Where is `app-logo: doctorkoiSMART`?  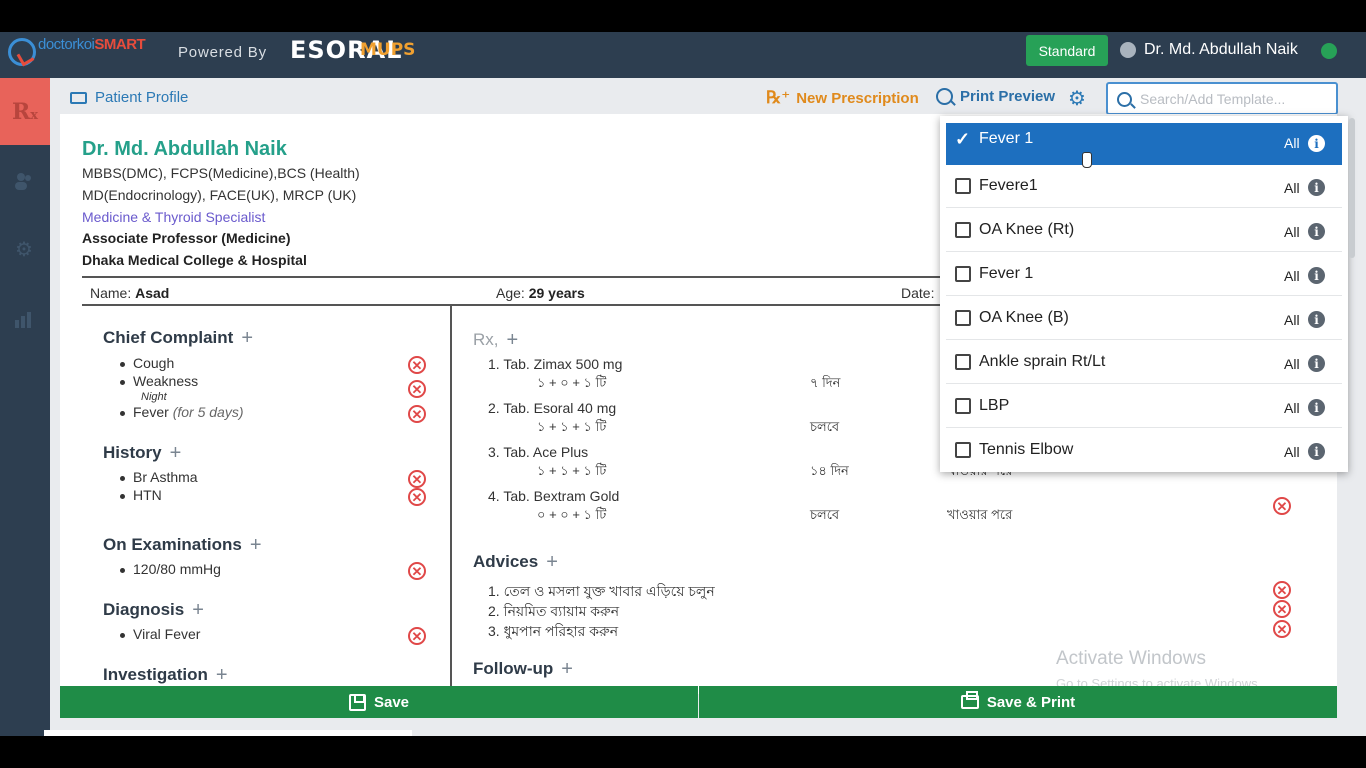
app-logo: doctorkoiSMART is located at coordinates (77, 54).